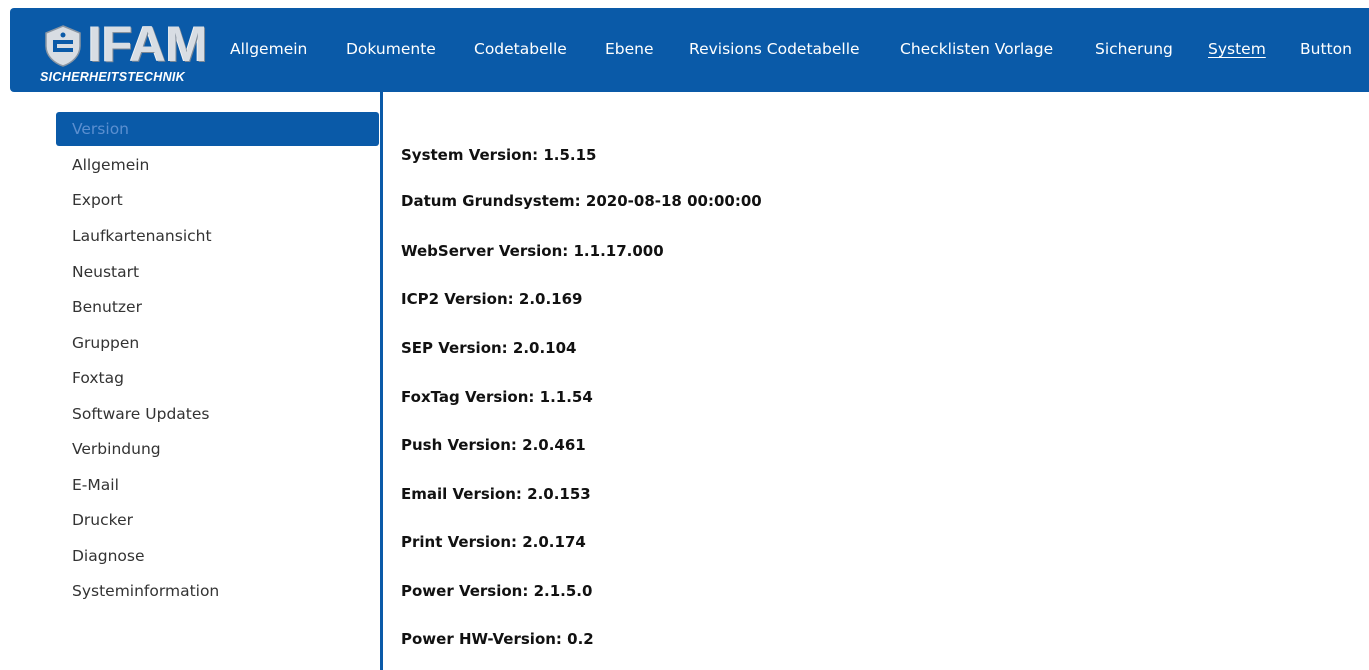 The height and width of the screenshot is (670, 1369). Describe the element at coordinates (1237, 49) in the screenshot. I see `nav-system: System` at that location.